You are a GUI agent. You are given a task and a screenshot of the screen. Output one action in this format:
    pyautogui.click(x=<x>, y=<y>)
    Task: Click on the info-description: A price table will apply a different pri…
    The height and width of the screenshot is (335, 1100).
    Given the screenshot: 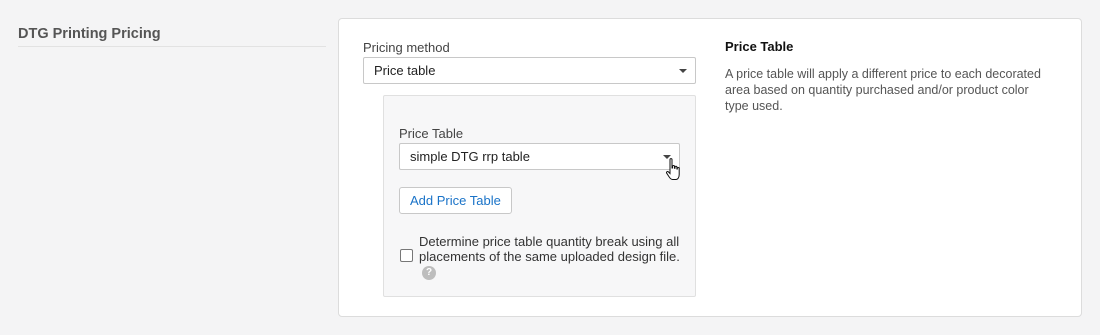 What is the action you would take?
    pyautogui.click(x=883, y=90)
    